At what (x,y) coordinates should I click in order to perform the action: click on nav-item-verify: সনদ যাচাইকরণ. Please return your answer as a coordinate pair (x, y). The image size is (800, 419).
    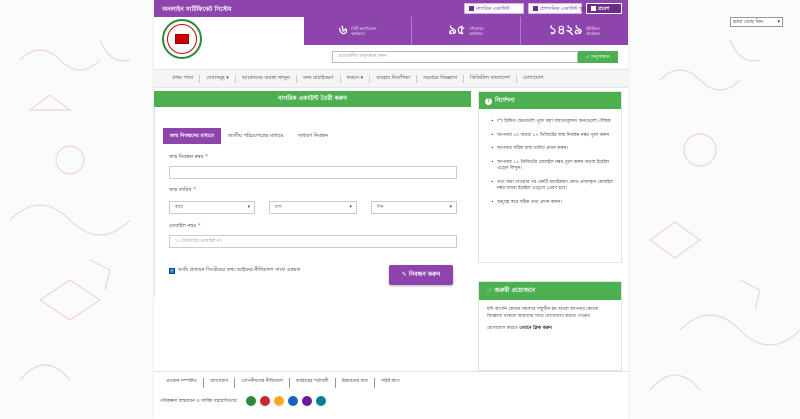
    Looking at the image, I should click on (319, 78).